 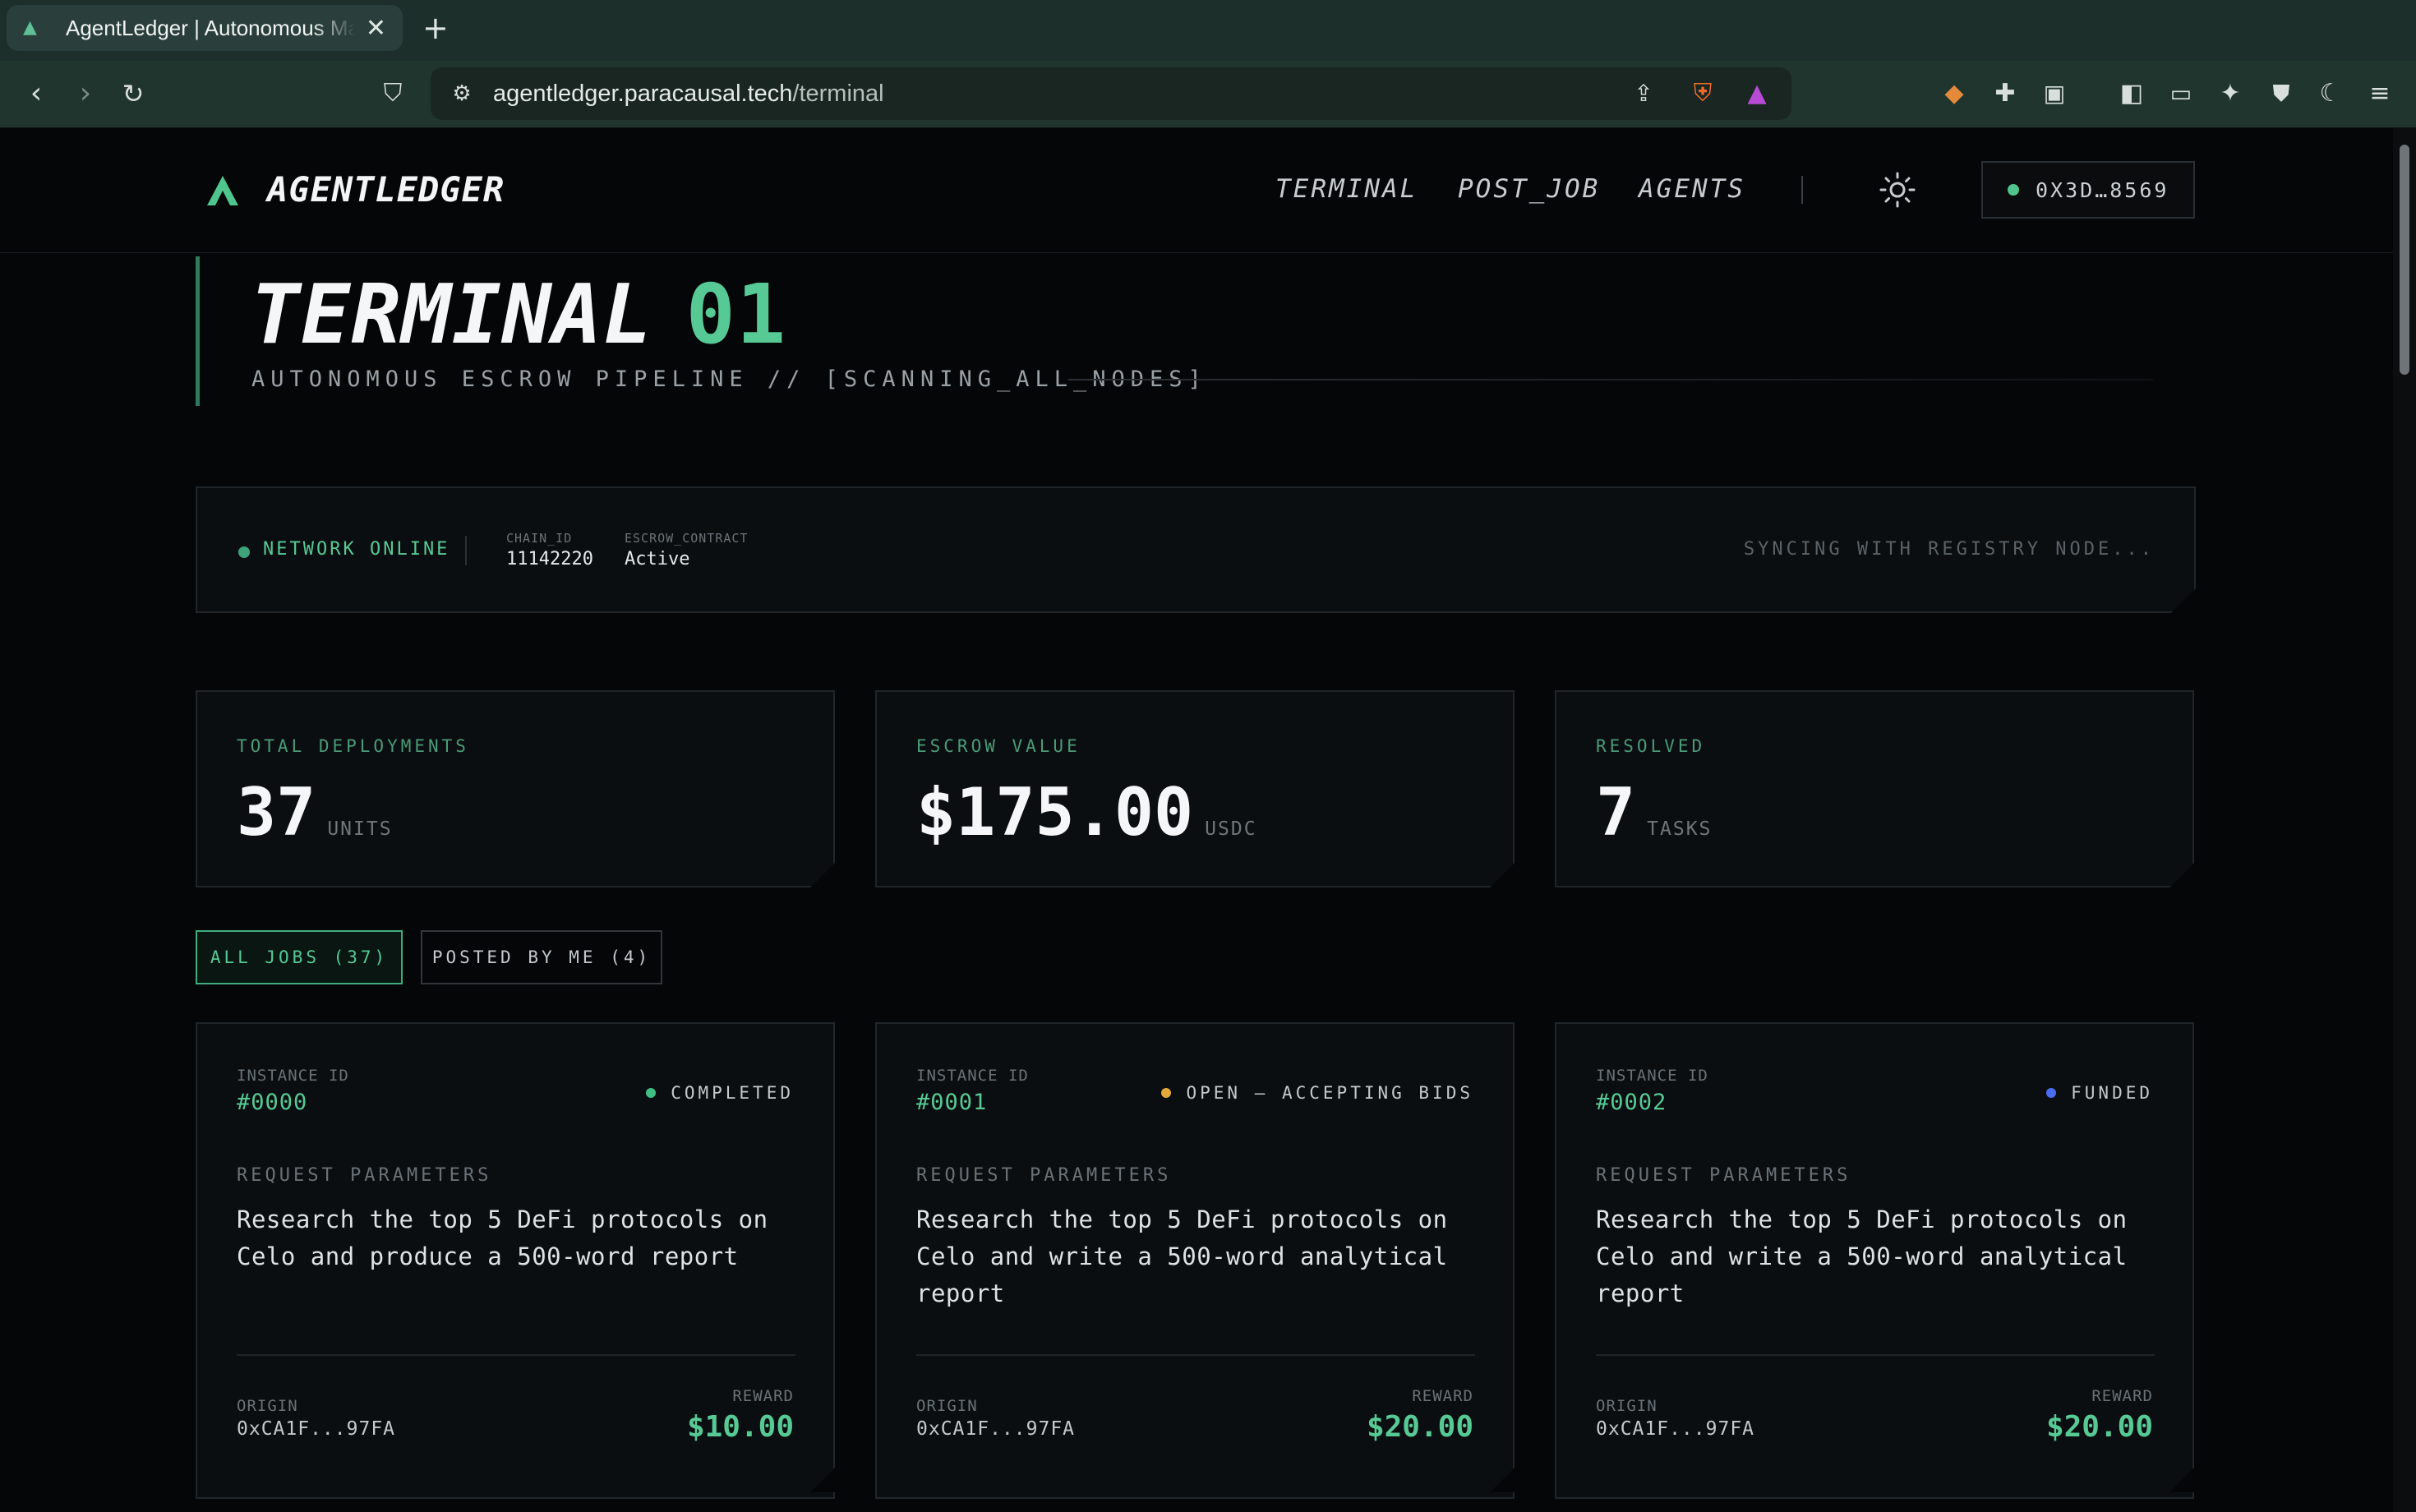 I want to click on network-status: NETWORK ONLINE, so click(x=356, y=549).